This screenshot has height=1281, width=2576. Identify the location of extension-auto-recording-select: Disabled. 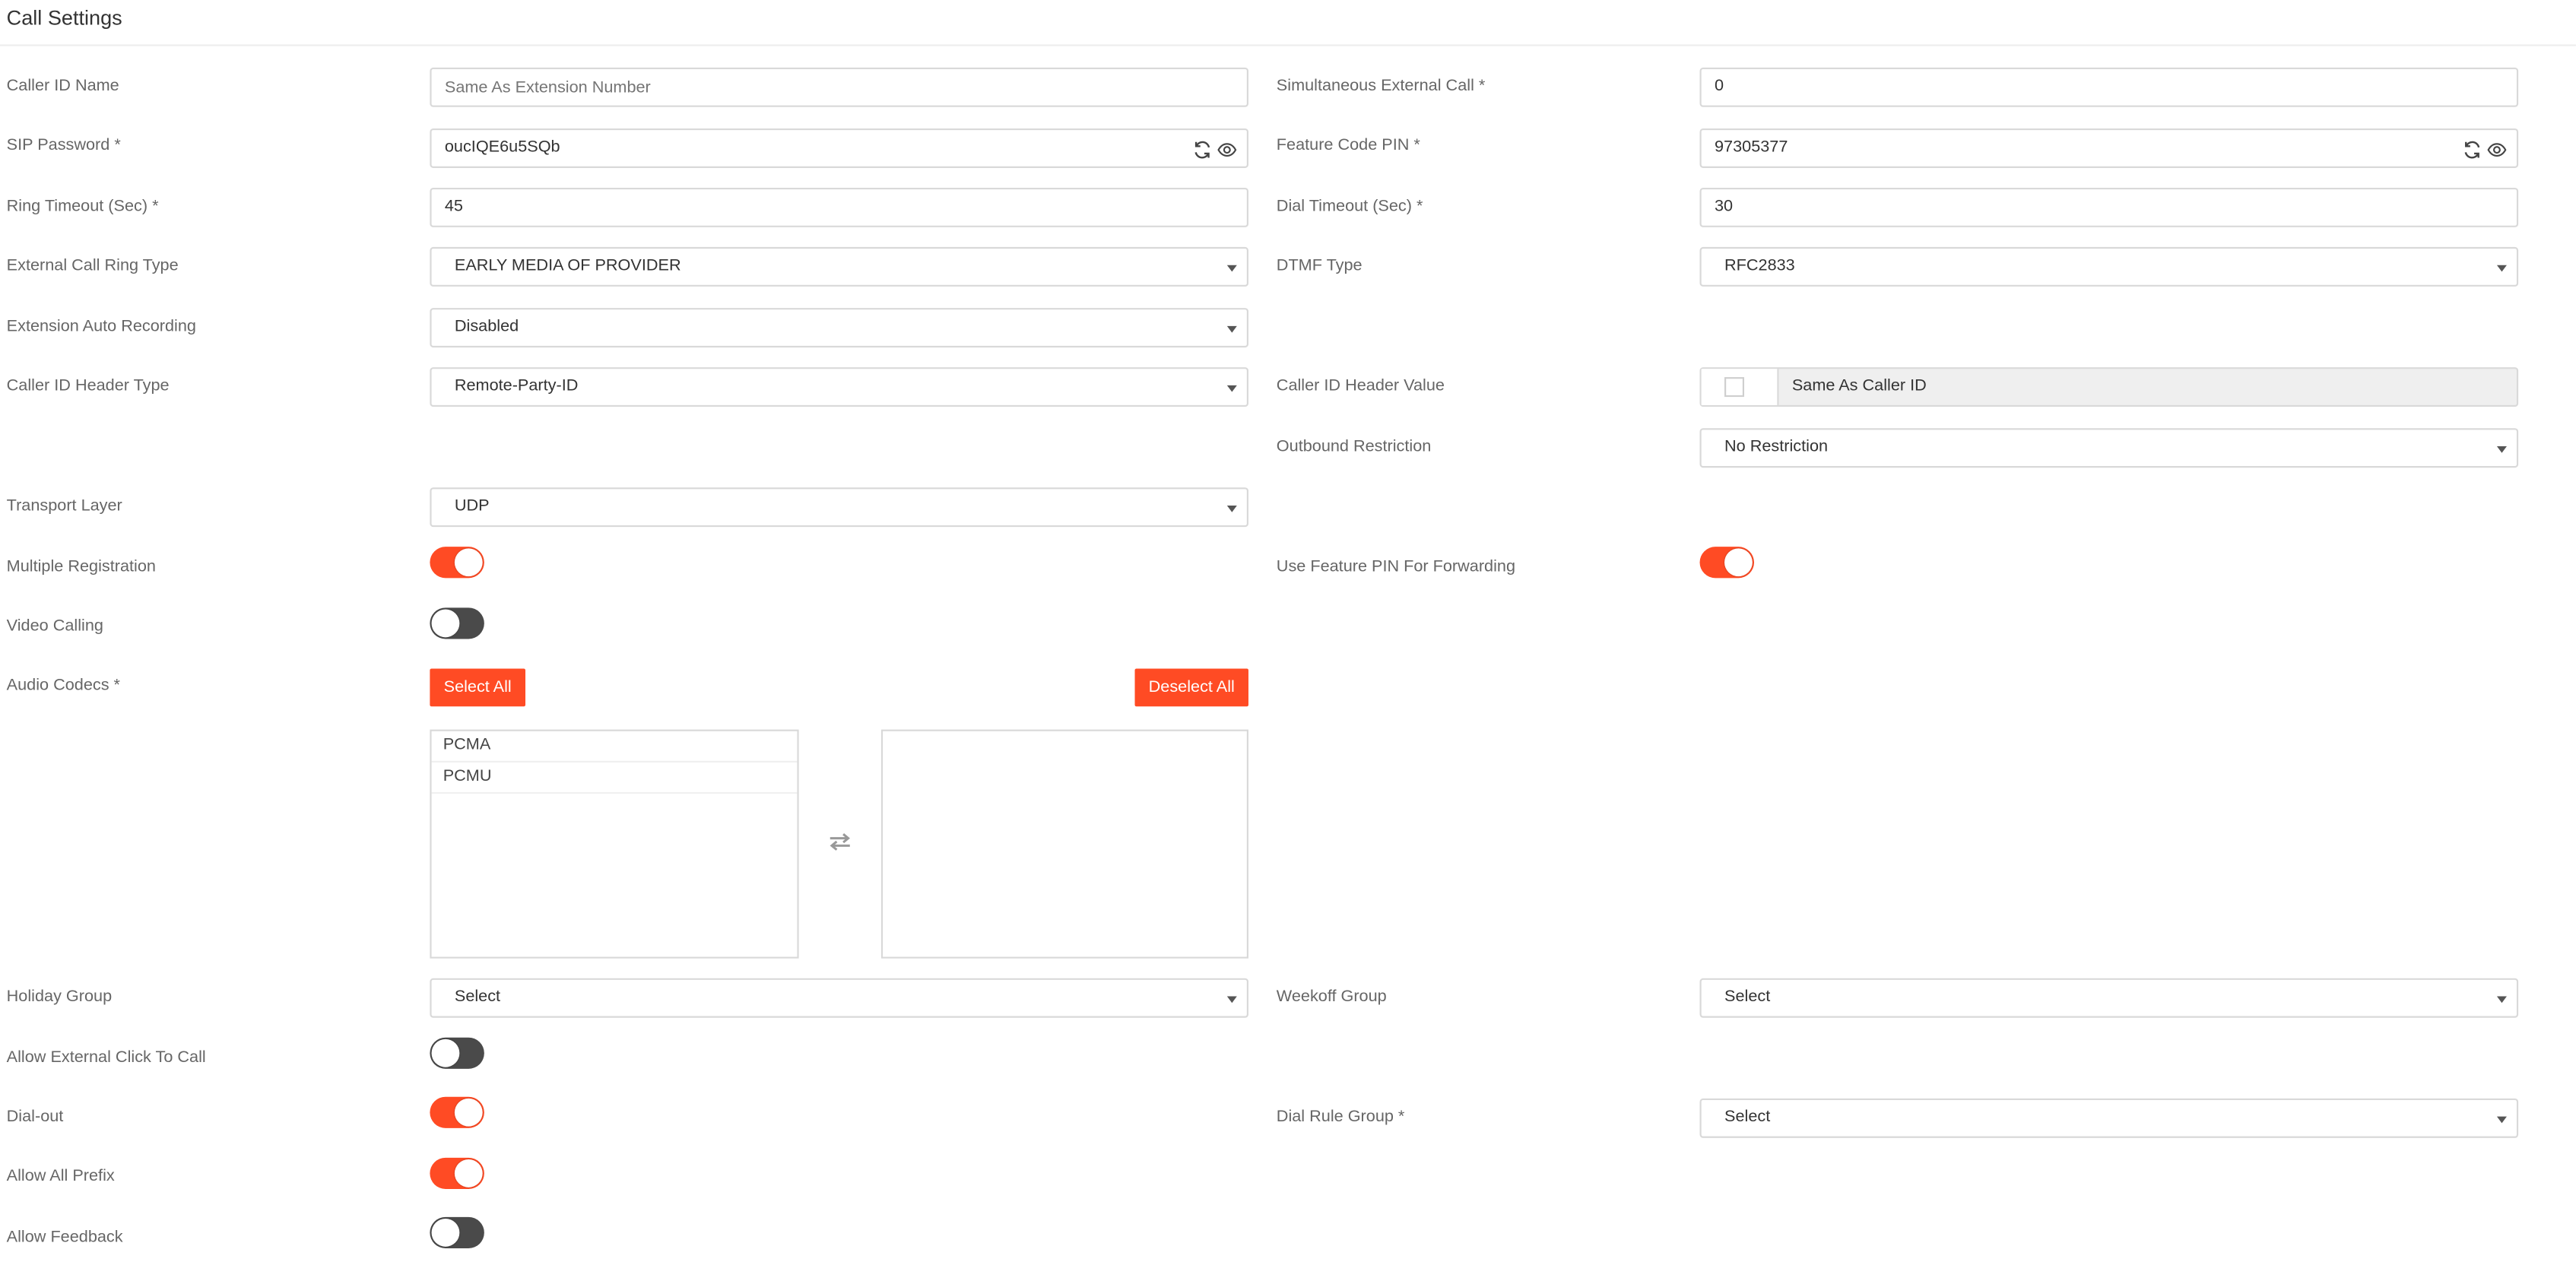
(839, 328).